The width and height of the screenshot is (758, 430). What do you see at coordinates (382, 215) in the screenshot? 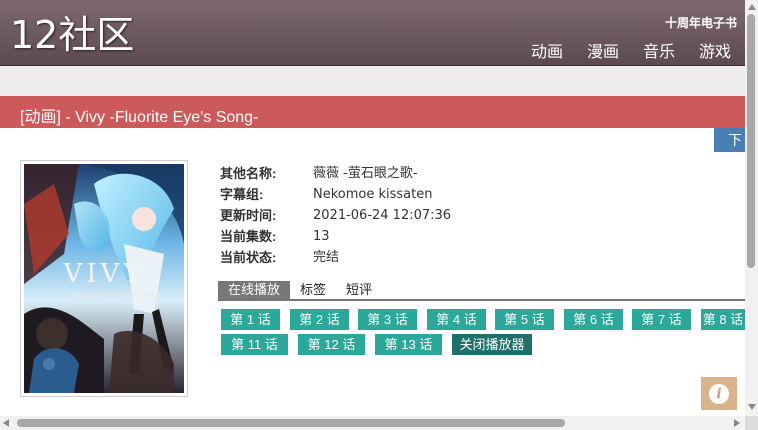
I see `info-value: 2021-06-24 12:07:36` at bounding box center [382, 215].